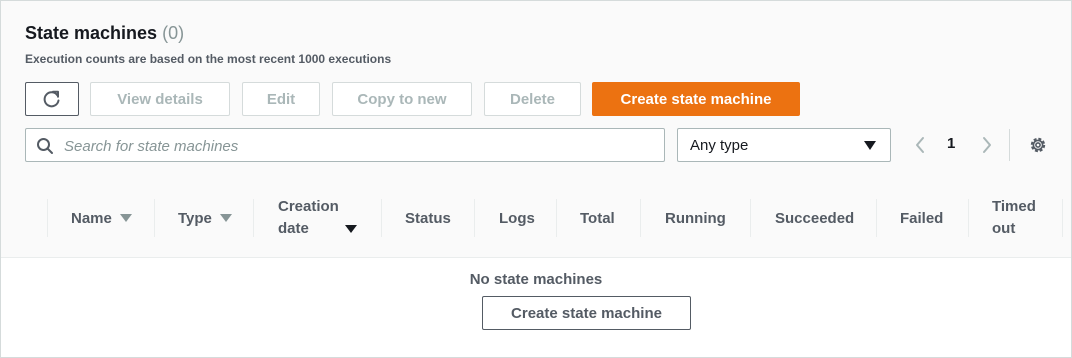 The width and height of the screenshot is (1072, 358). What do you see at coordinates (532, 99) in the screenshot?
I see `delete-button: Delete` at bounding box center [532, 99].